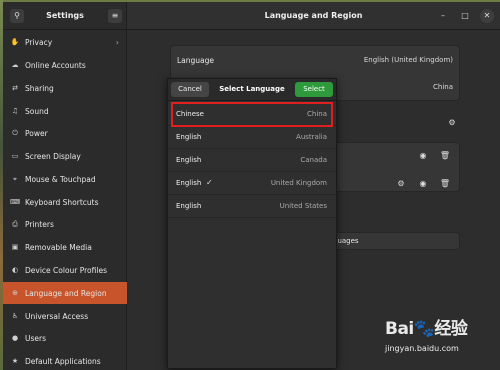  I want to click on sidebar-item-default-applications: ★ Default Applications, so click(65, 360).